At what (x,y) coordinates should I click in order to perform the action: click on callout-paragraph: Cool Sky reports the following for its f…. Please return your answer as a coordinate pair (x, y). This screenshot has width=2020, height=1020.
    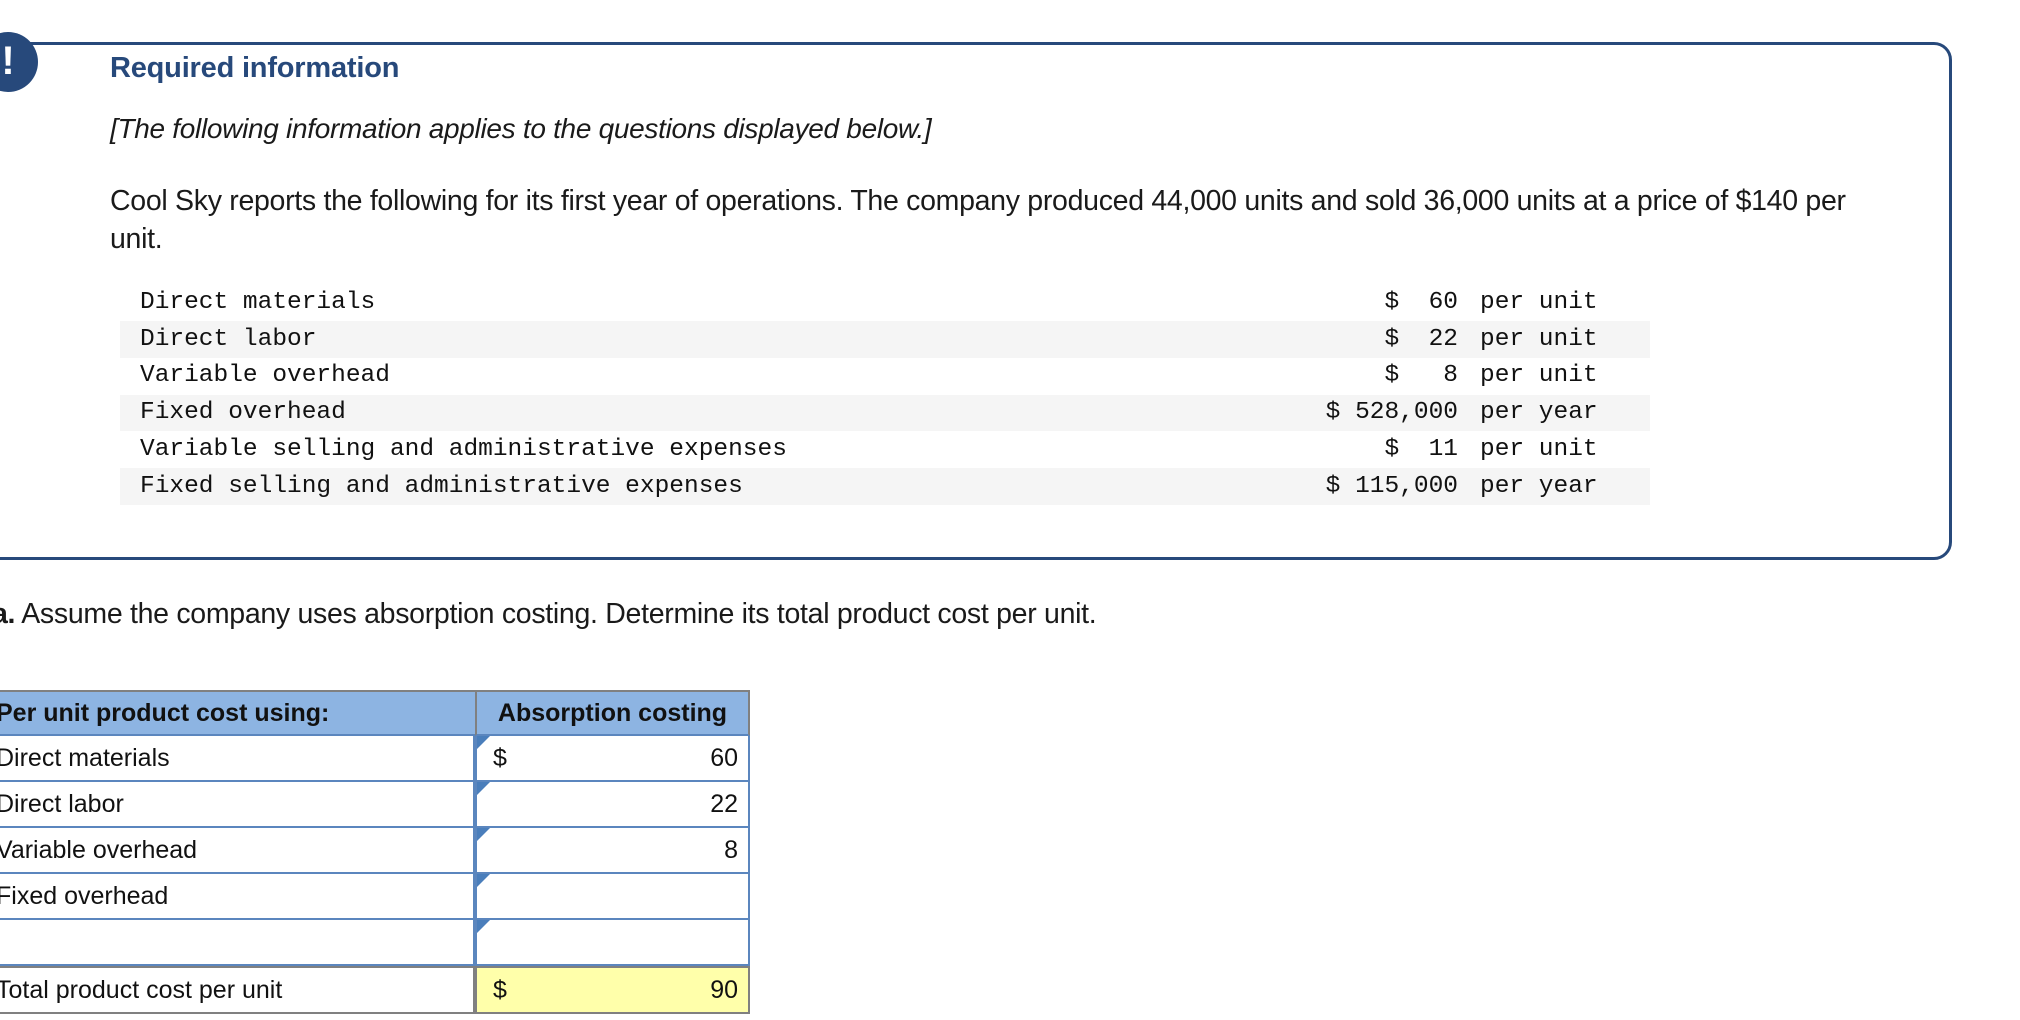
    Looking at the image, I should click on (978, 220).